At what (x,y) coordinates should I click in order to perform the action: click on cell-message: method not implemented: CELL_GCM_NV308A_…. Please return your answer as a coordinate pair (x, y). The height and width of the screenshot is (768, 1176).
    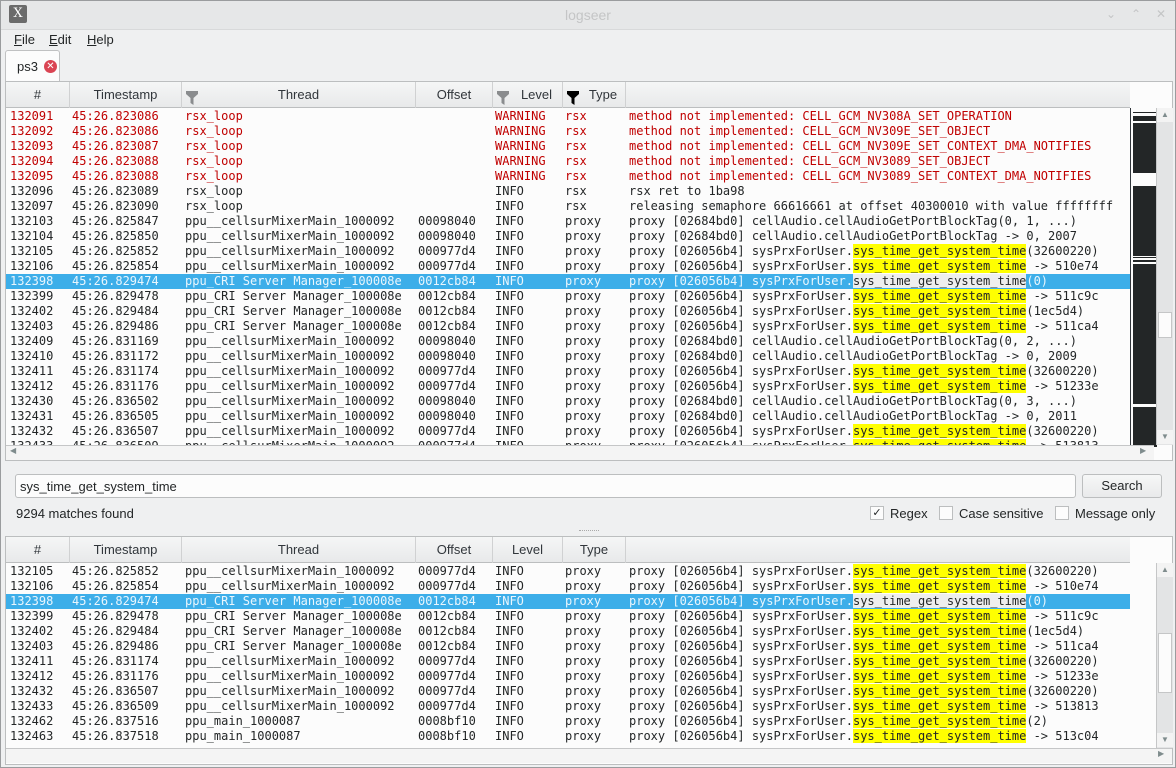
    Looking at the image, I should click on (820, 116).